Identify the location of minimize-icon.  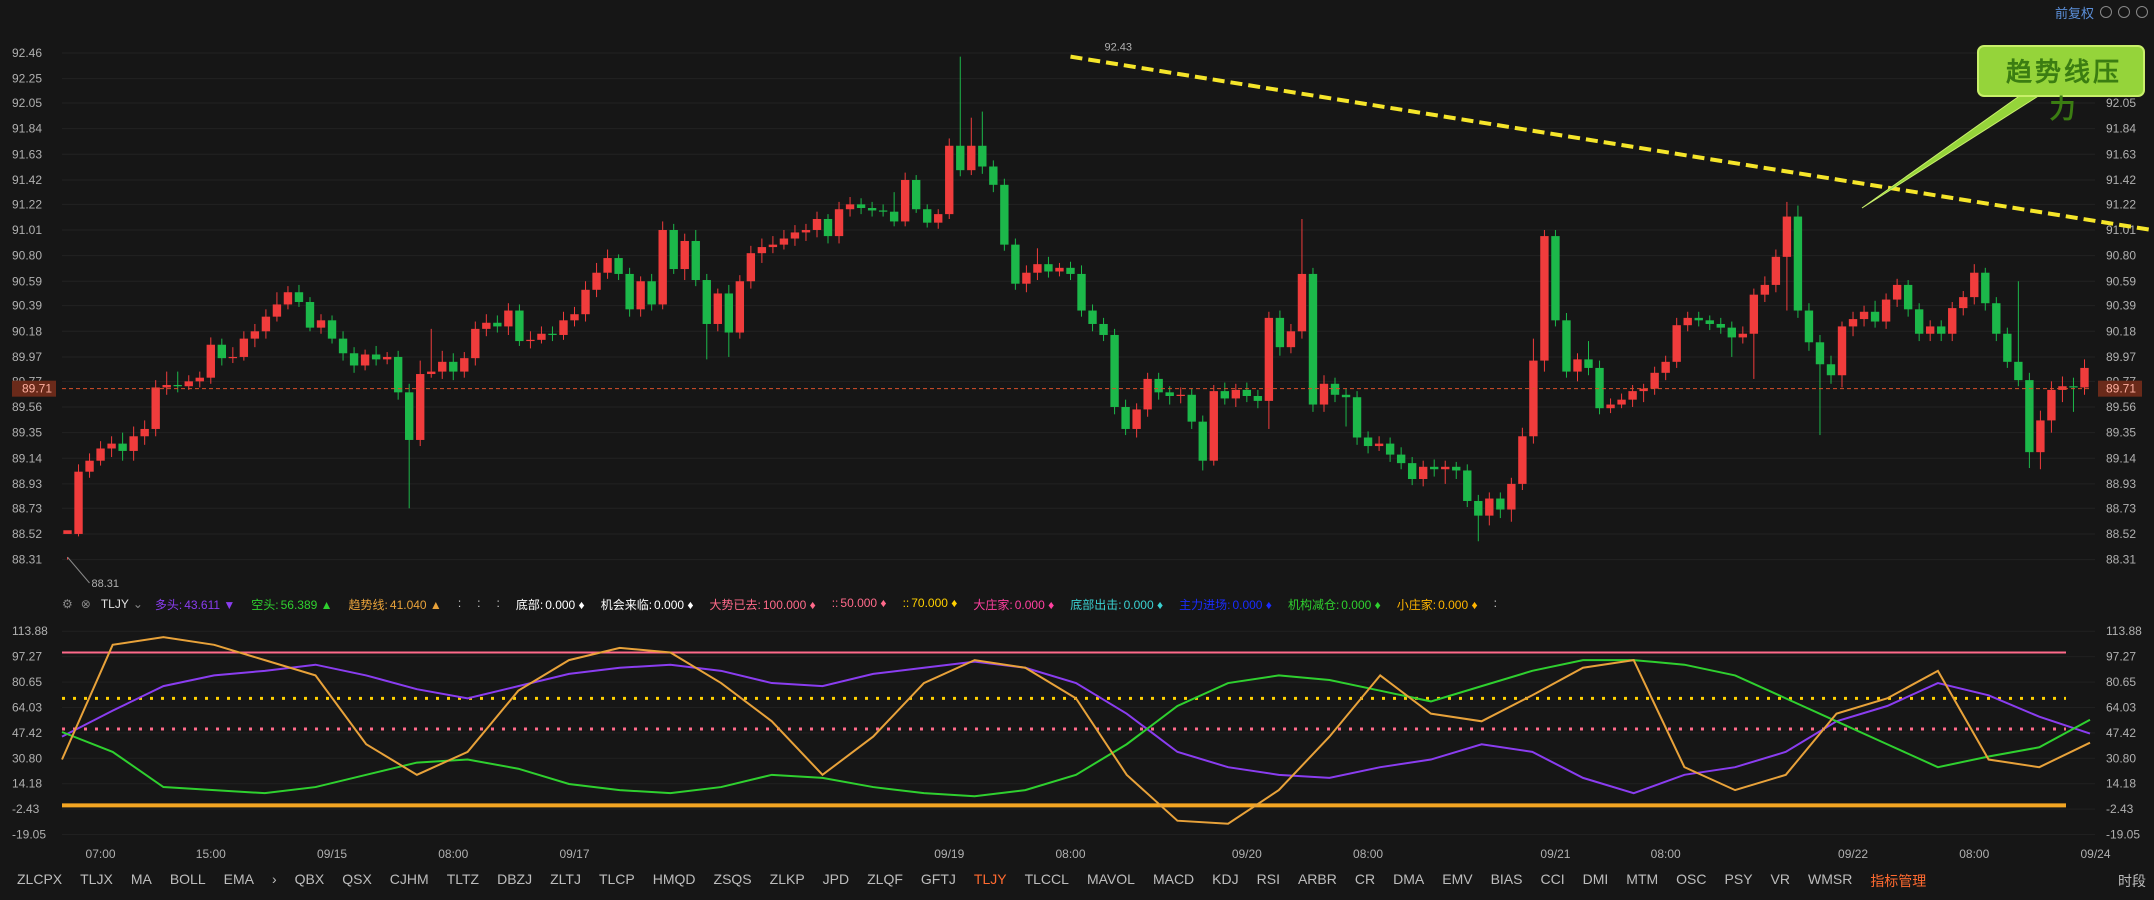
(2124, 12).